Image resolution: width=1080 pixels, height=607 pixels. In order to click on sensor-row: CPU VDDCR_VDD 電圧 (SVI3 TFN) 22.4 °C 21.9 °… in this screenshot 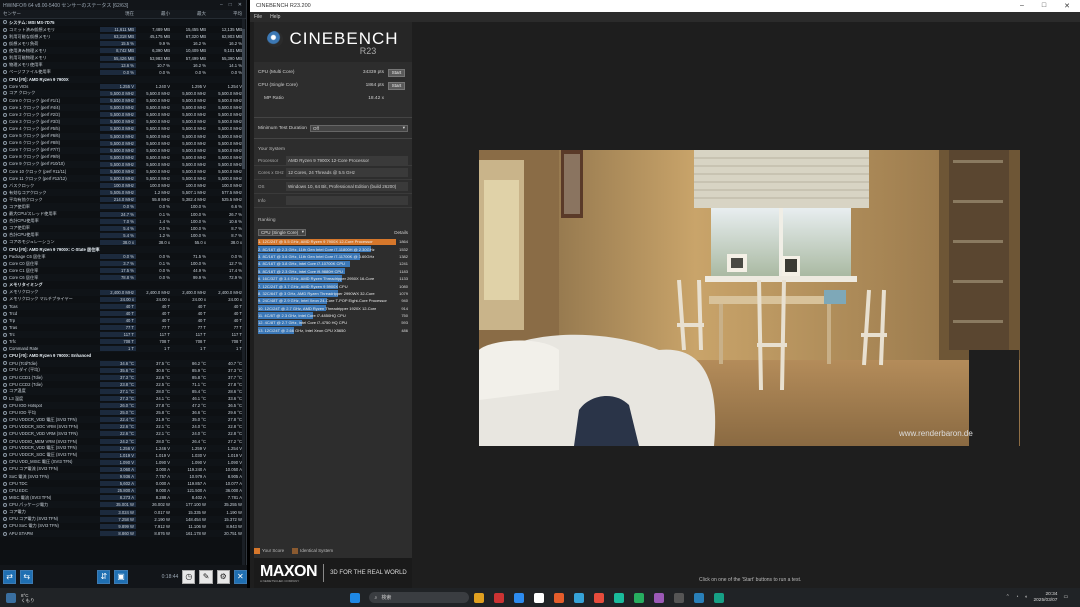, I will do `click(122, 420)`.